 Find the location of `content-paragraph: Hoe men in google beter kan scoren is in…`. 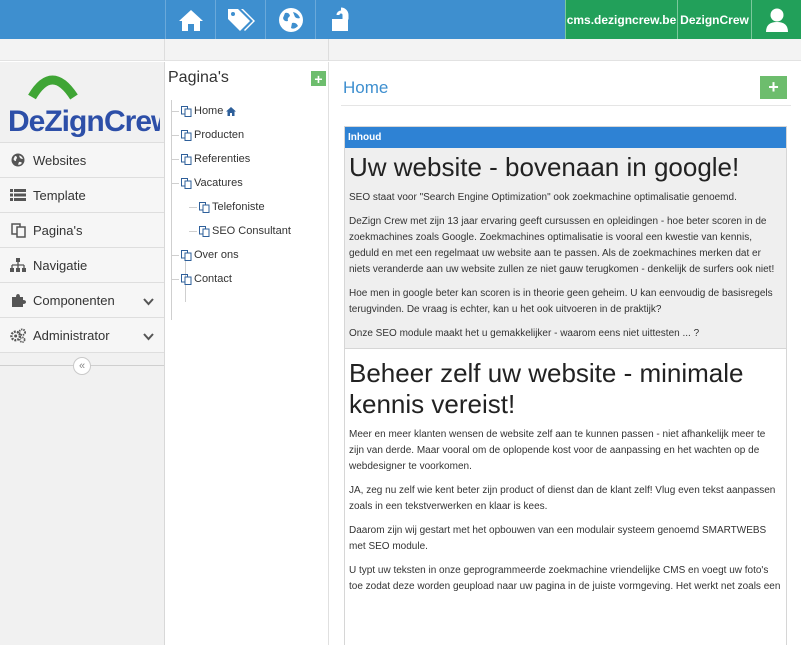

content-paragraph: Hoe men in google beter kan scoren is in… is located at coordinates (561, 301).